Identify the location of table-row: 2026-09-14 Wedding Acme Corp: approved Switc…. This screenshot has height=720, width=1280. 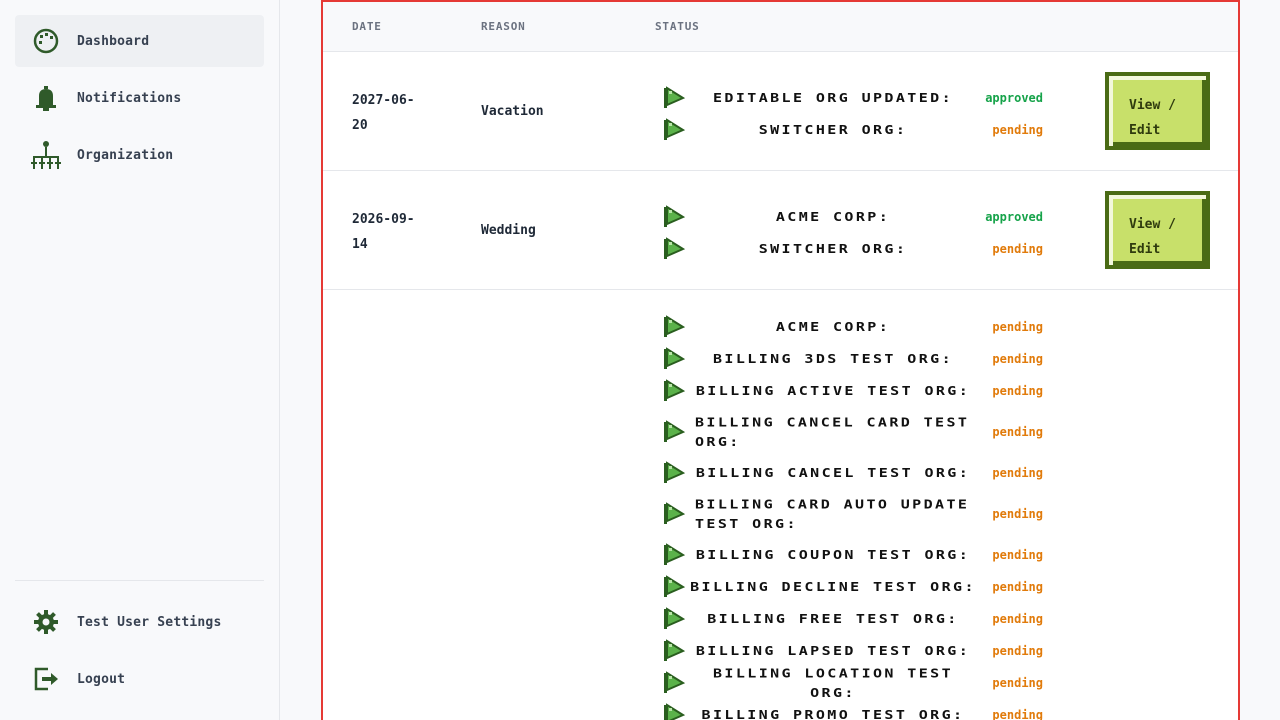
(780, 230).